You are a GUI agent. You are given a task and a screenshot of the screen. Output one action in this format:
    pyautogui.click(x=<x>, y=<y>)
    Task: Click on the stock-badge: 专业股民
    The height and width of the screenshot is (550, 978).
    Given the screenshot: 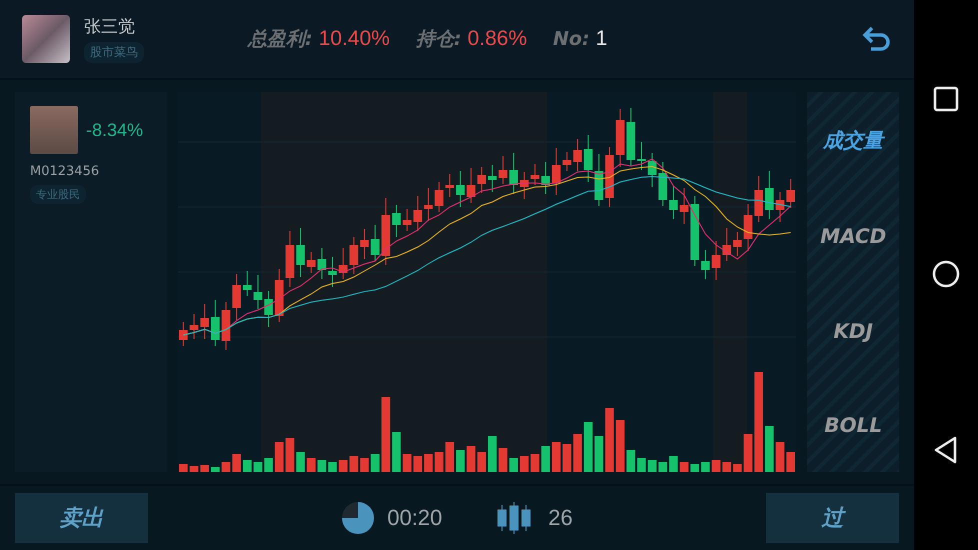 What is the action you would take?
    pyautogui.click(x=58, y=194)
    